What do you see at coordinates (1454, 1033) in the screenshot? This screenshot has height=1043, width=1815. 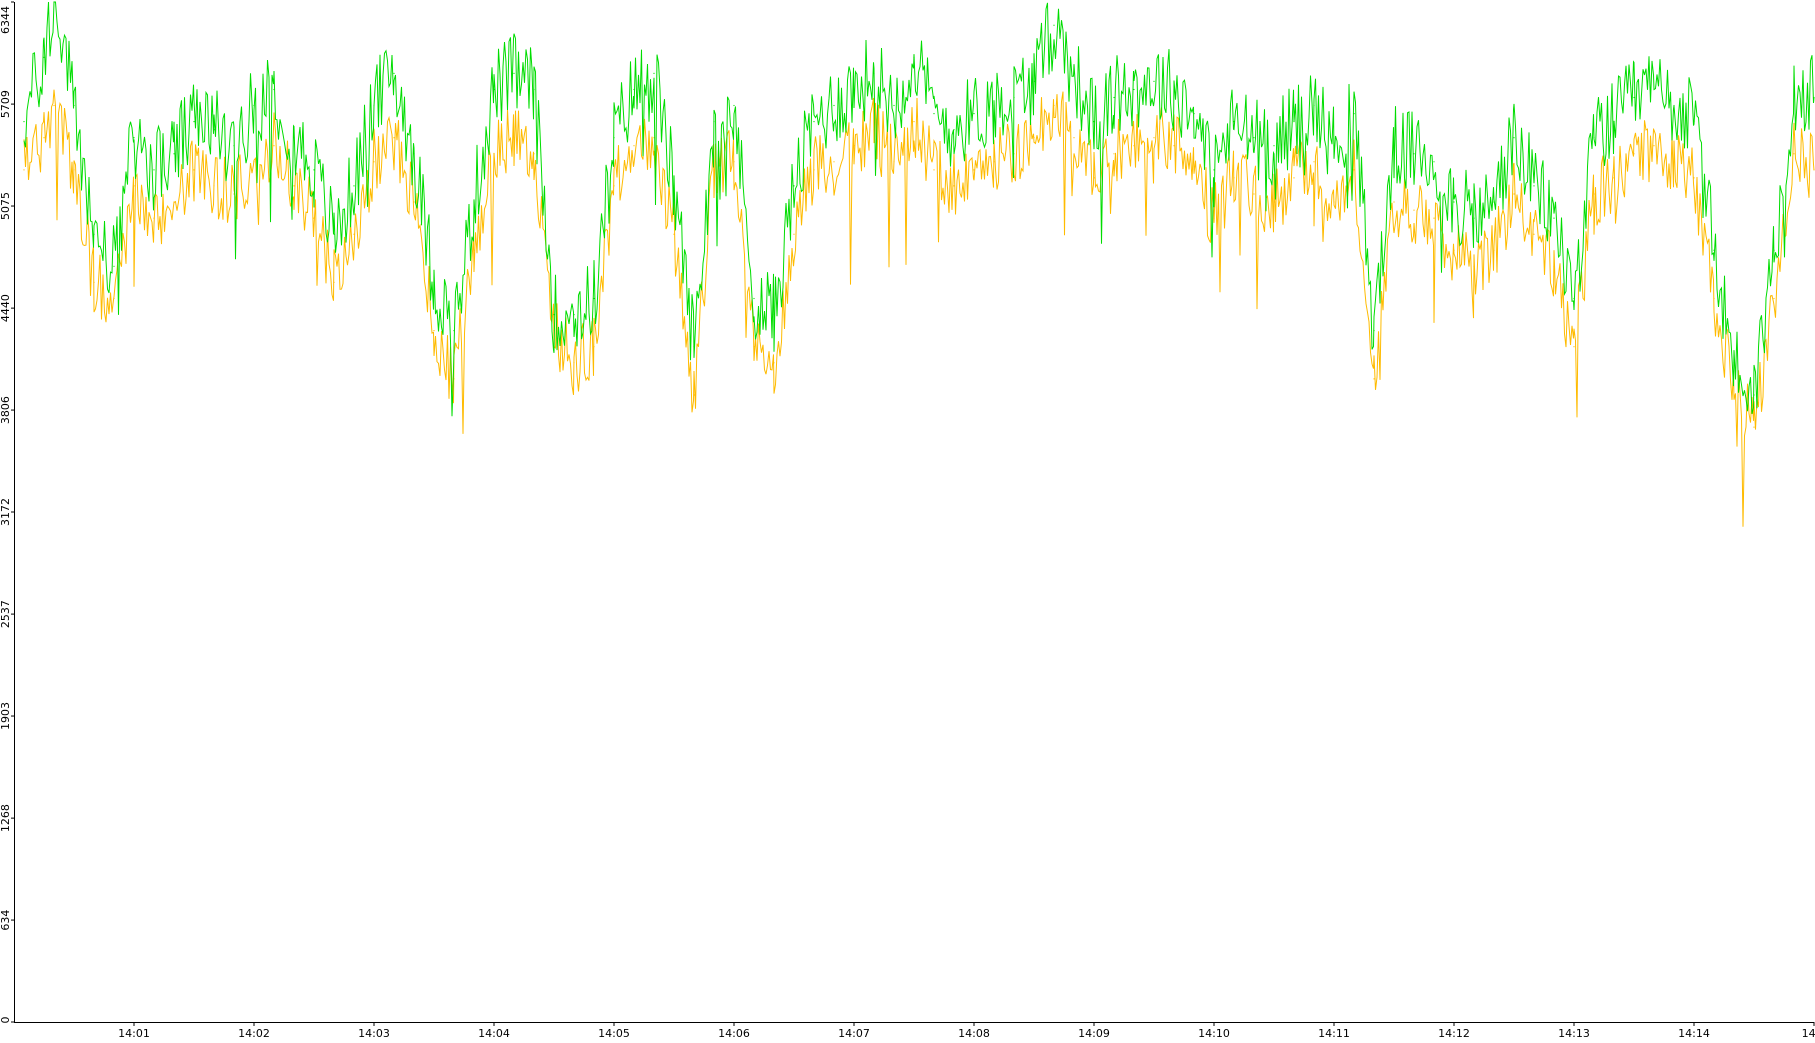 I see `x-tick-label: 14:12` at bounding box center [1454, 1033].